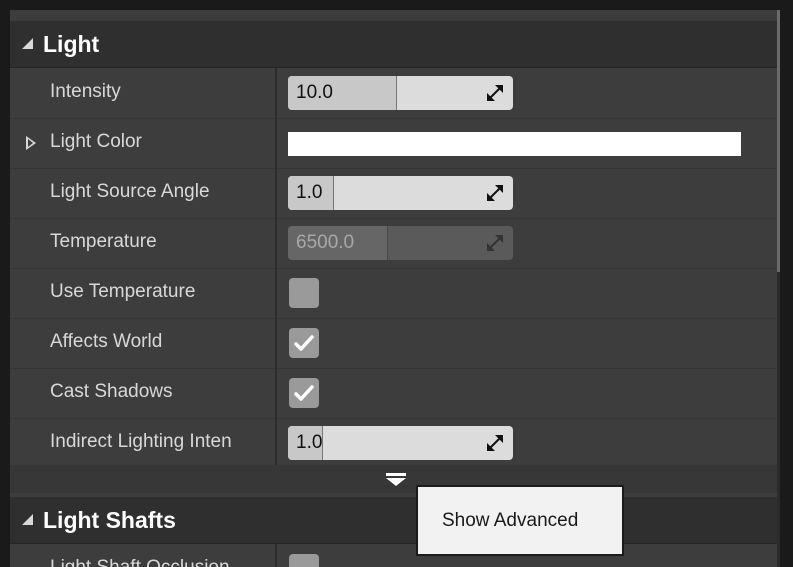 The width and height of the screenshot is (793, 567). What do you see at coordinates (395, 293) in the screenshot?
I see `property-row-use-temperature: Use Temperature` at bounding box center [395, 293].